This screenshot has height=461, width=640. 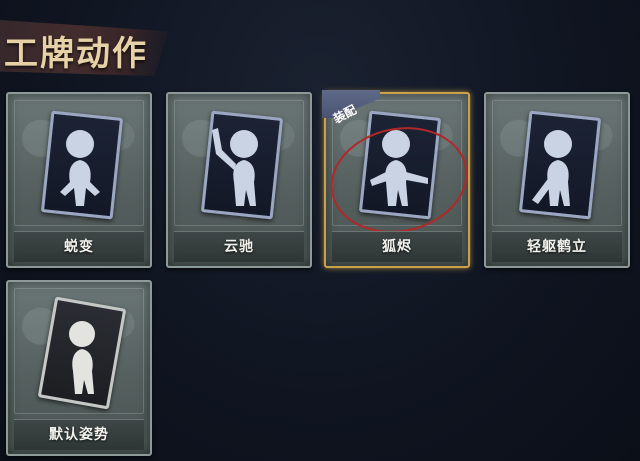 What do you see at coordinates (76, 54) in the screenshot?
I see `page-title: 工牌动作` at bounding box center [76, 54].